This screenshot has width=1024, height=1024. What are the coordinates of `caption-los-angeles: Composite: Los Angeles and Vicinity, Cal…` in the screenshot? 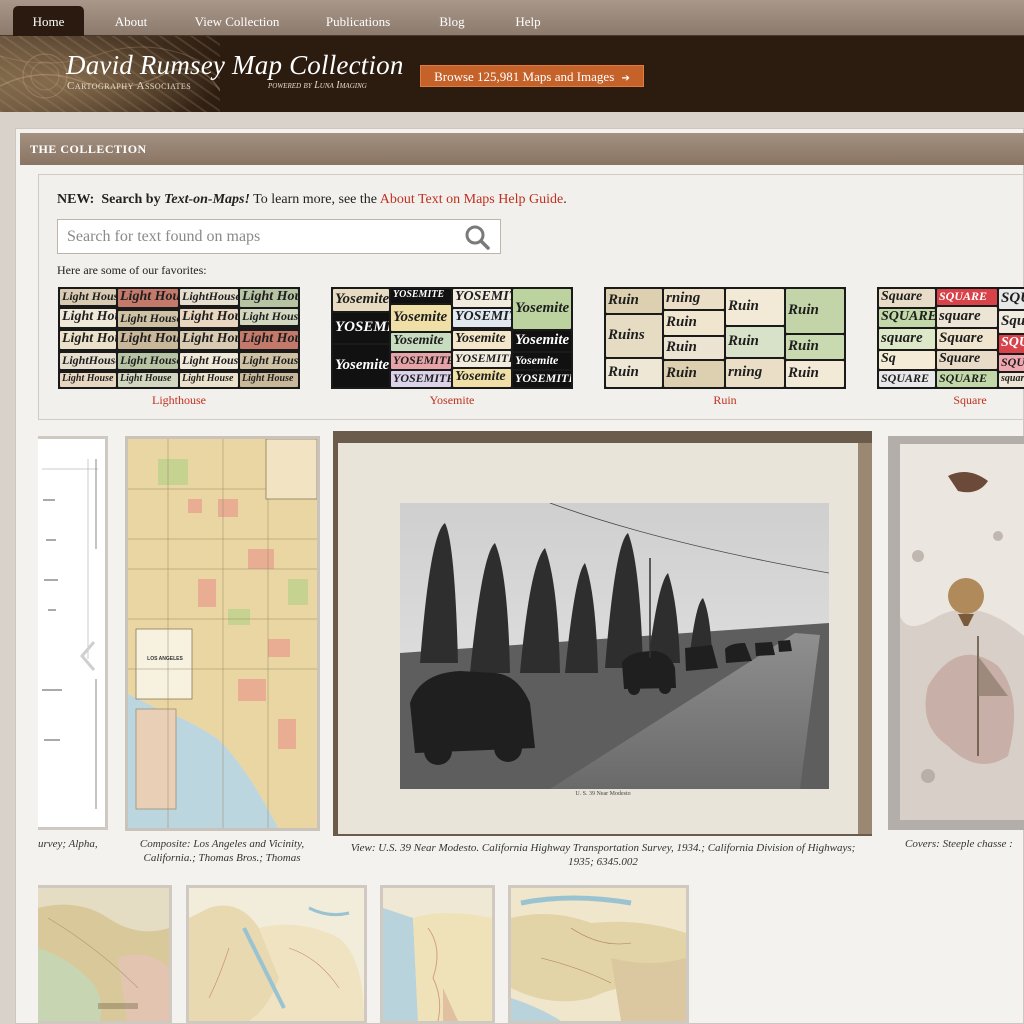 It's located at (222, 851).